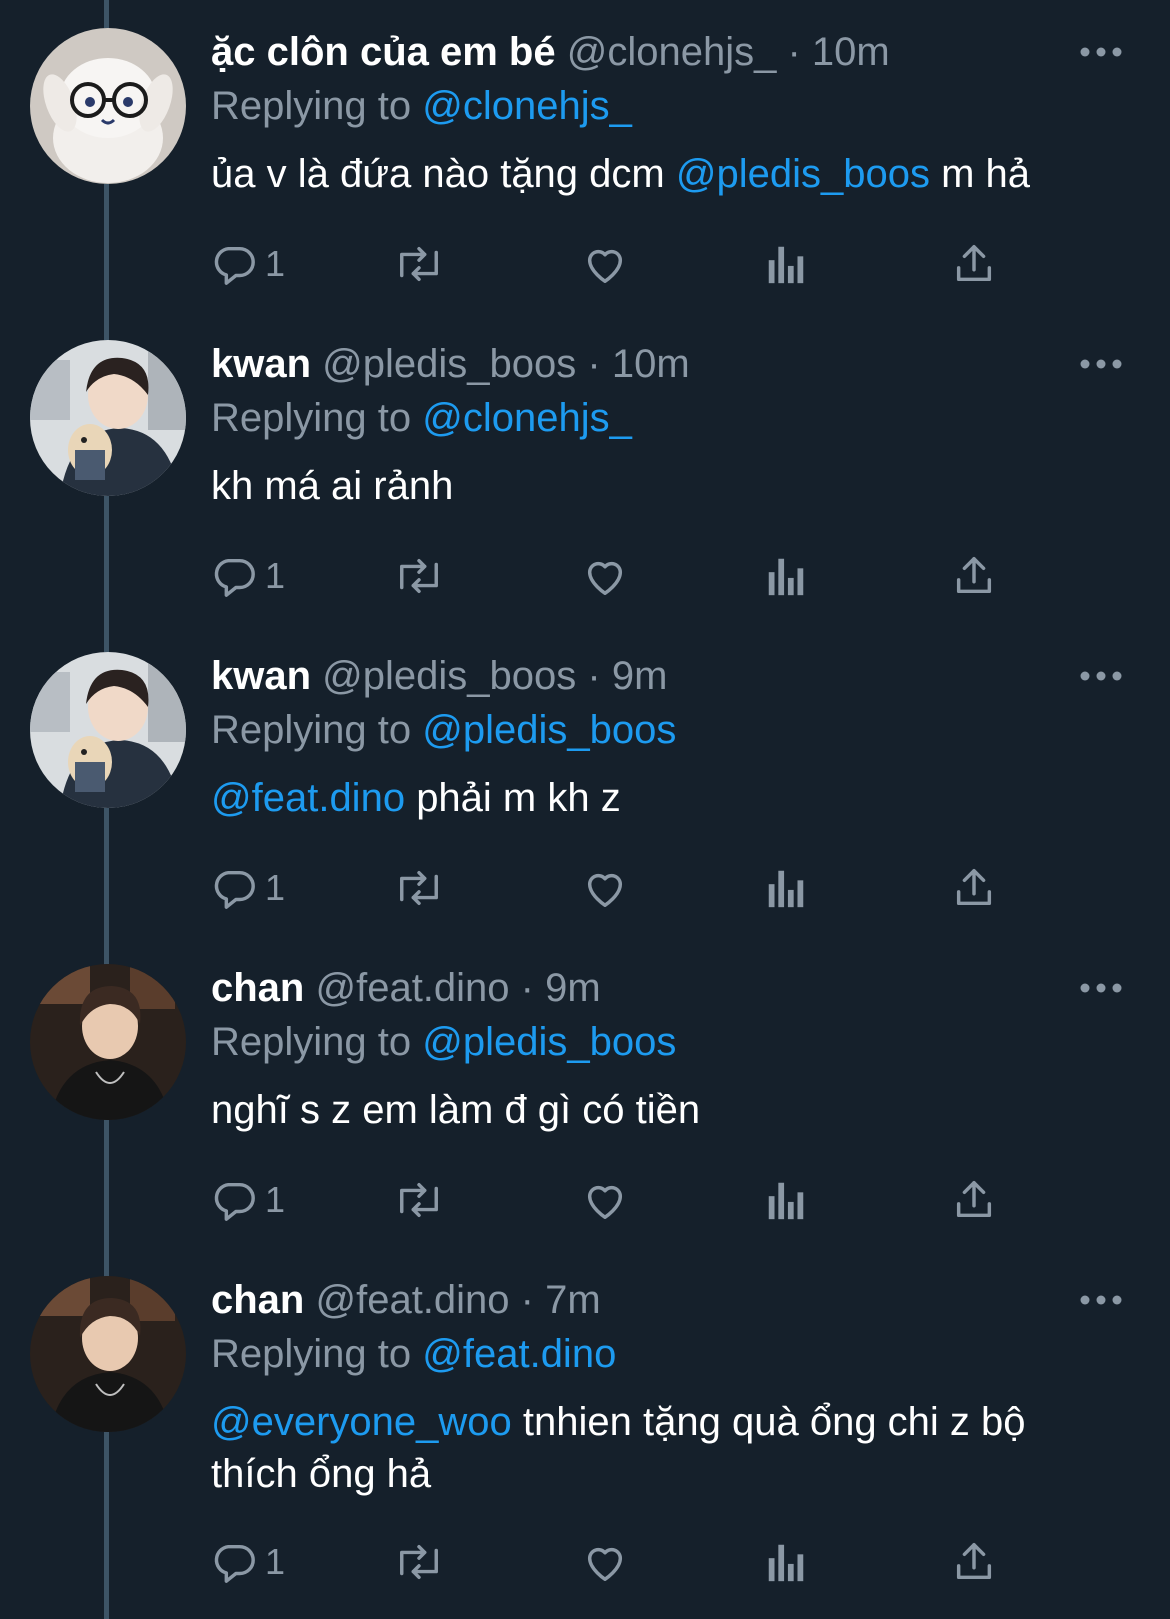 The image size is (1170, 1619). What do you see at coordinates (308, 798) in the screenshot?
I see `mention-link: @feat.dino` at bounding box center [308, 798].